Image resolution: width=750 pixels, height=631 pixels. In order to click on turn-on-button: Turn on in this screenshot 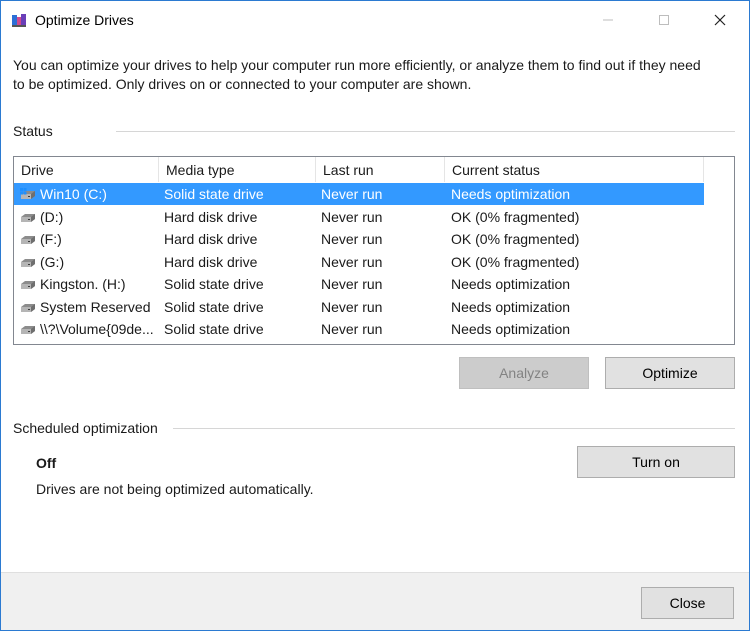, I will do `click(656, 462)`.